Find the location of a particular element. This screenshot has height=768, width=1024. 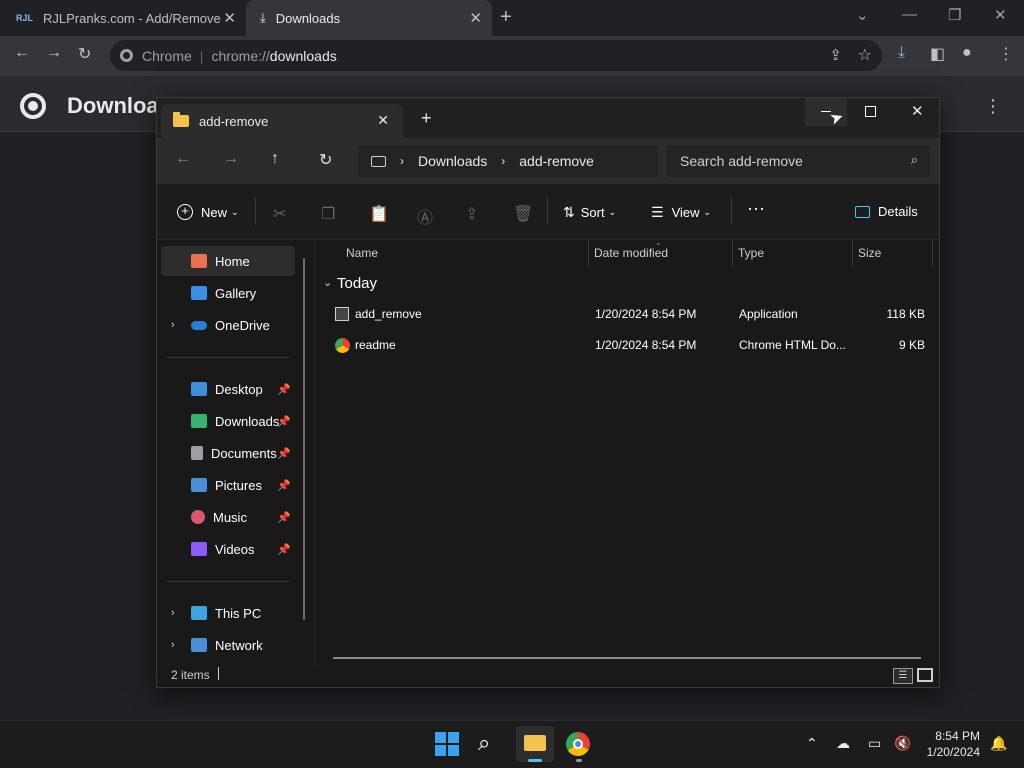

nav-onedrive: › OneDrive is located at coordinates (228, 325).